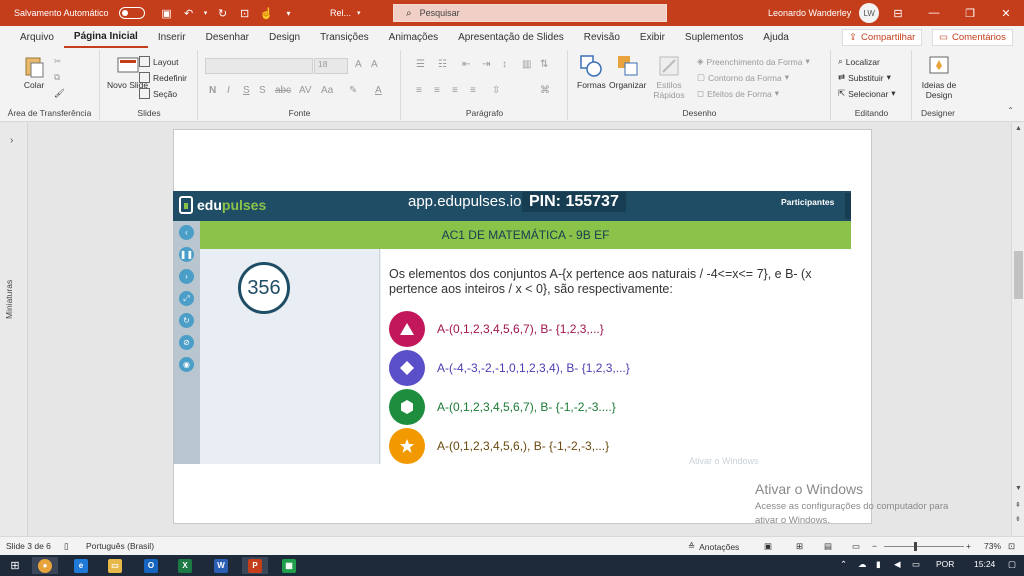 The height and width of the screenshot is (576, 1024). I want to click on zoom-in-icon: +, so click(968, 546).